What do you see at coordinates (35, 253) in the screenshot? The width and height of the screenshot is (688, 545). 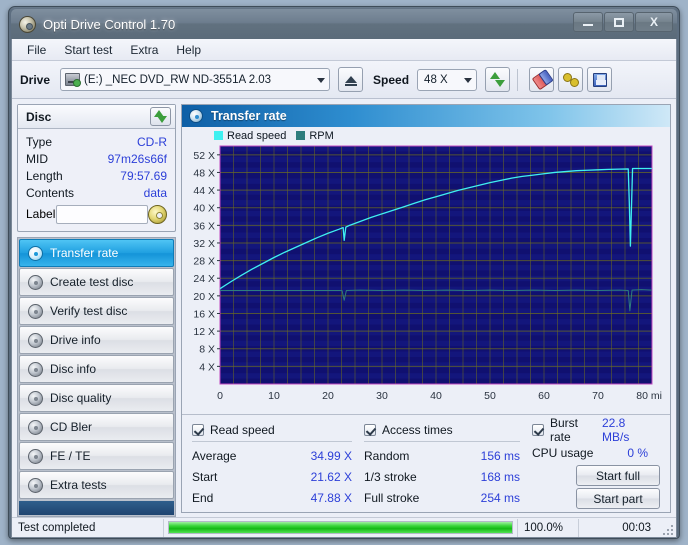 I see `disc-test-icon` at bounding box center [35, 253].